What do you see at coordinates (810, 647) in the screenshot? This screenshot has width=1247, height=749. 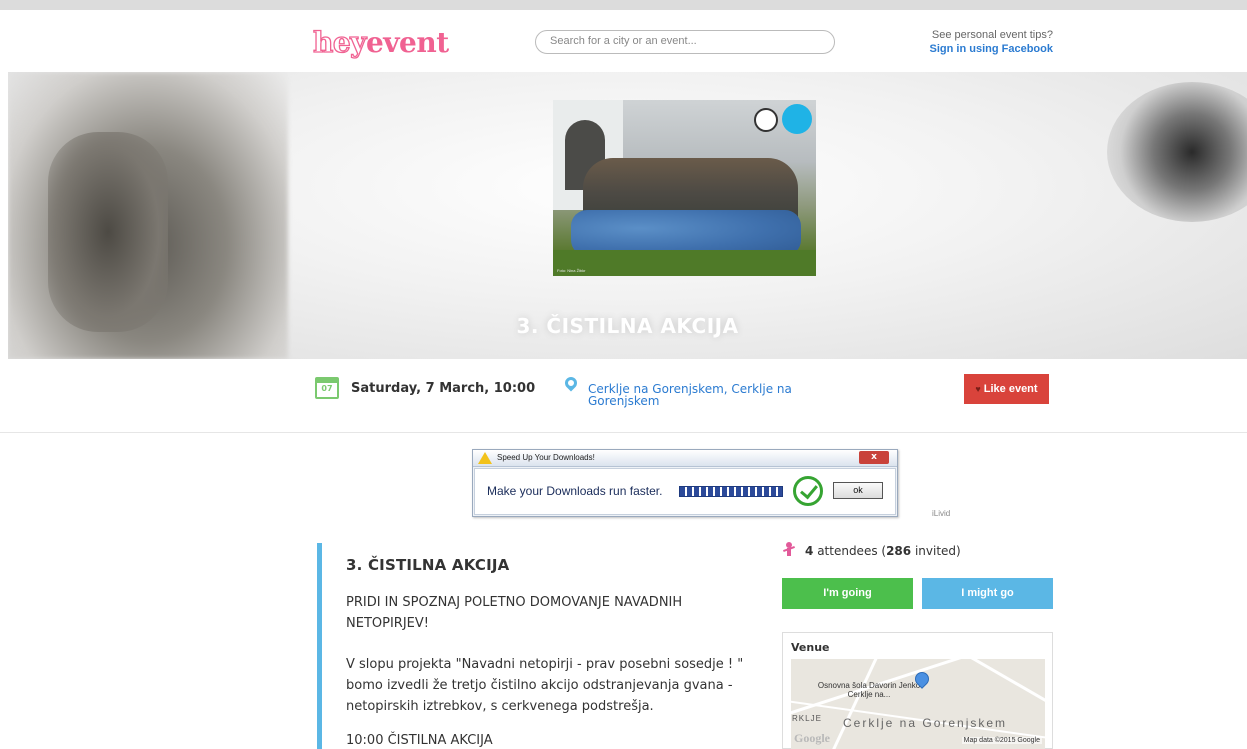 I see `venue-title: Venue` at bounding box center [810, 647].